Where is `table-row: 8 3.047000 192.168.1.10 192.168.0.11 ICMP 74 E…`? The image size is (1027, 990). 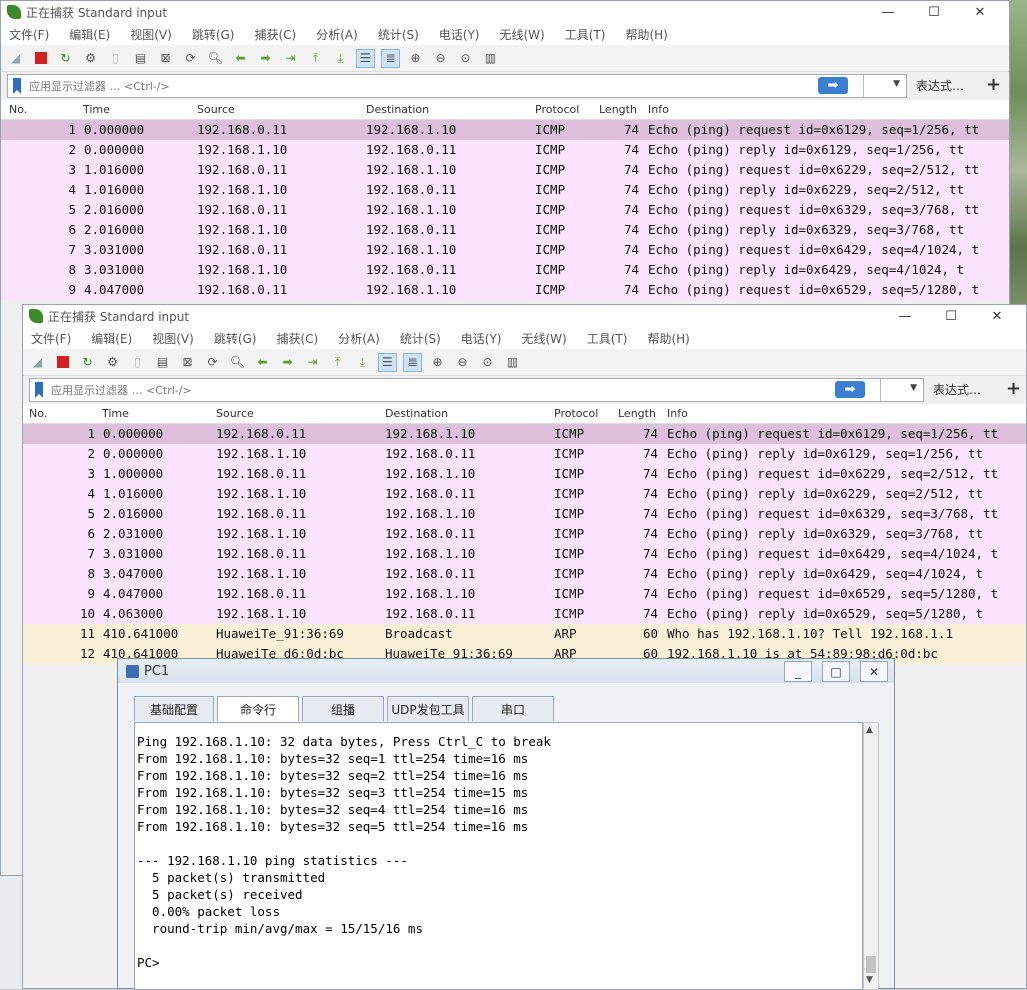
table-row: 8 3.047000 192.168.1.10 192.168.0.11 ICMP 74 E… is located at coordinates (524, 574).